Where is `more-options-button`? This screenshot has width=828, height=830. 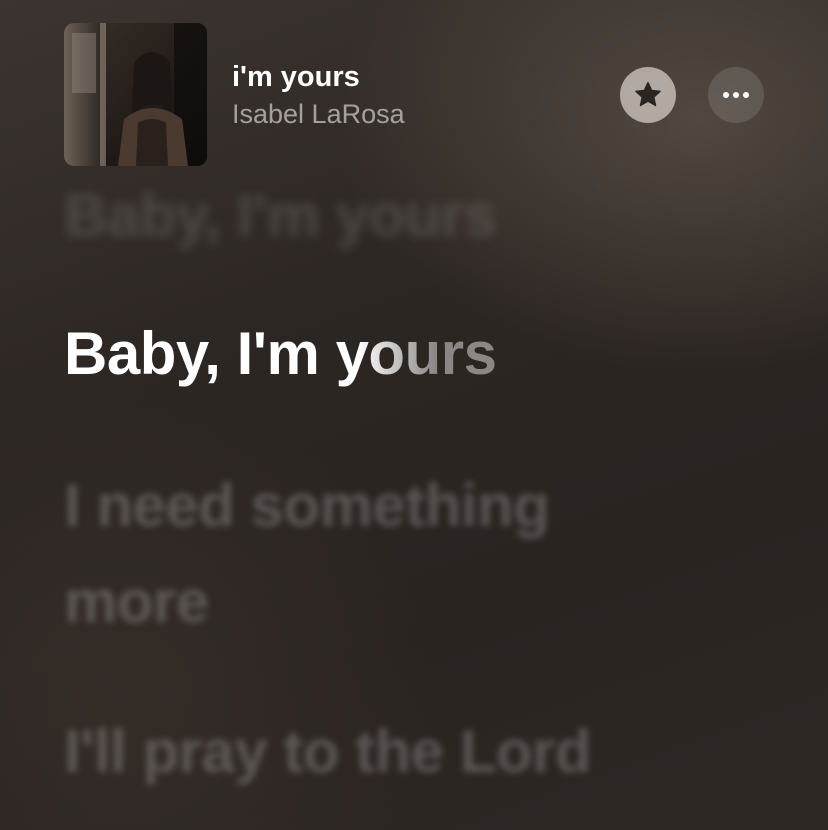
more-options-button is located at coordinates (736, 95).